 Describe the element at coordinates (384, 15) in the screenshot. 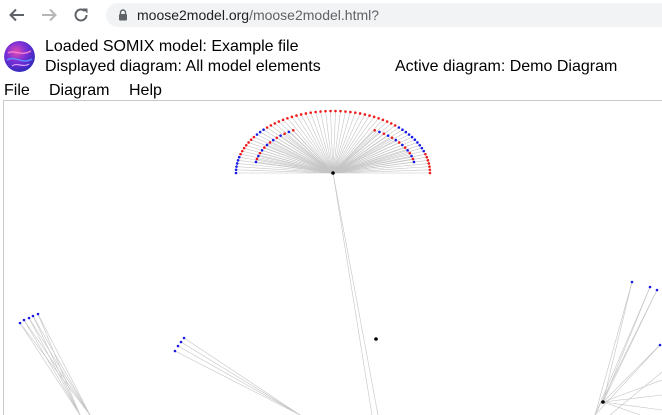

I see `address-bar: moose2model.org/moose2model.html?` at that location.